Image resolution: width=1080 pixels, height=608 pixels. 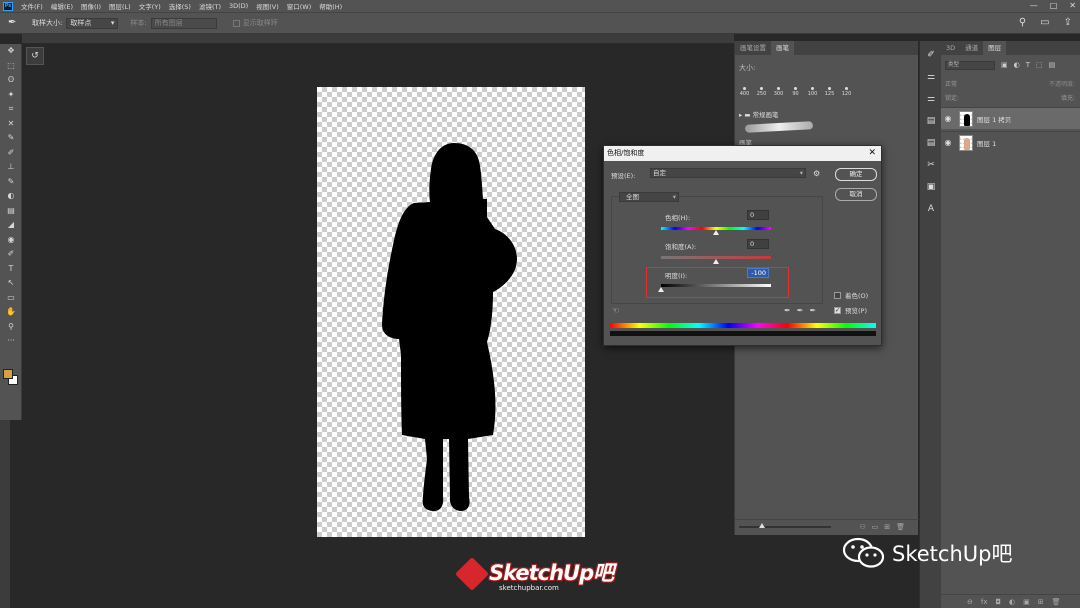 What do you see at coordinates (753, 48) in the screenshot?
I see `tab-brush-settings: 画笔设置` at bounding box center [753, 48].